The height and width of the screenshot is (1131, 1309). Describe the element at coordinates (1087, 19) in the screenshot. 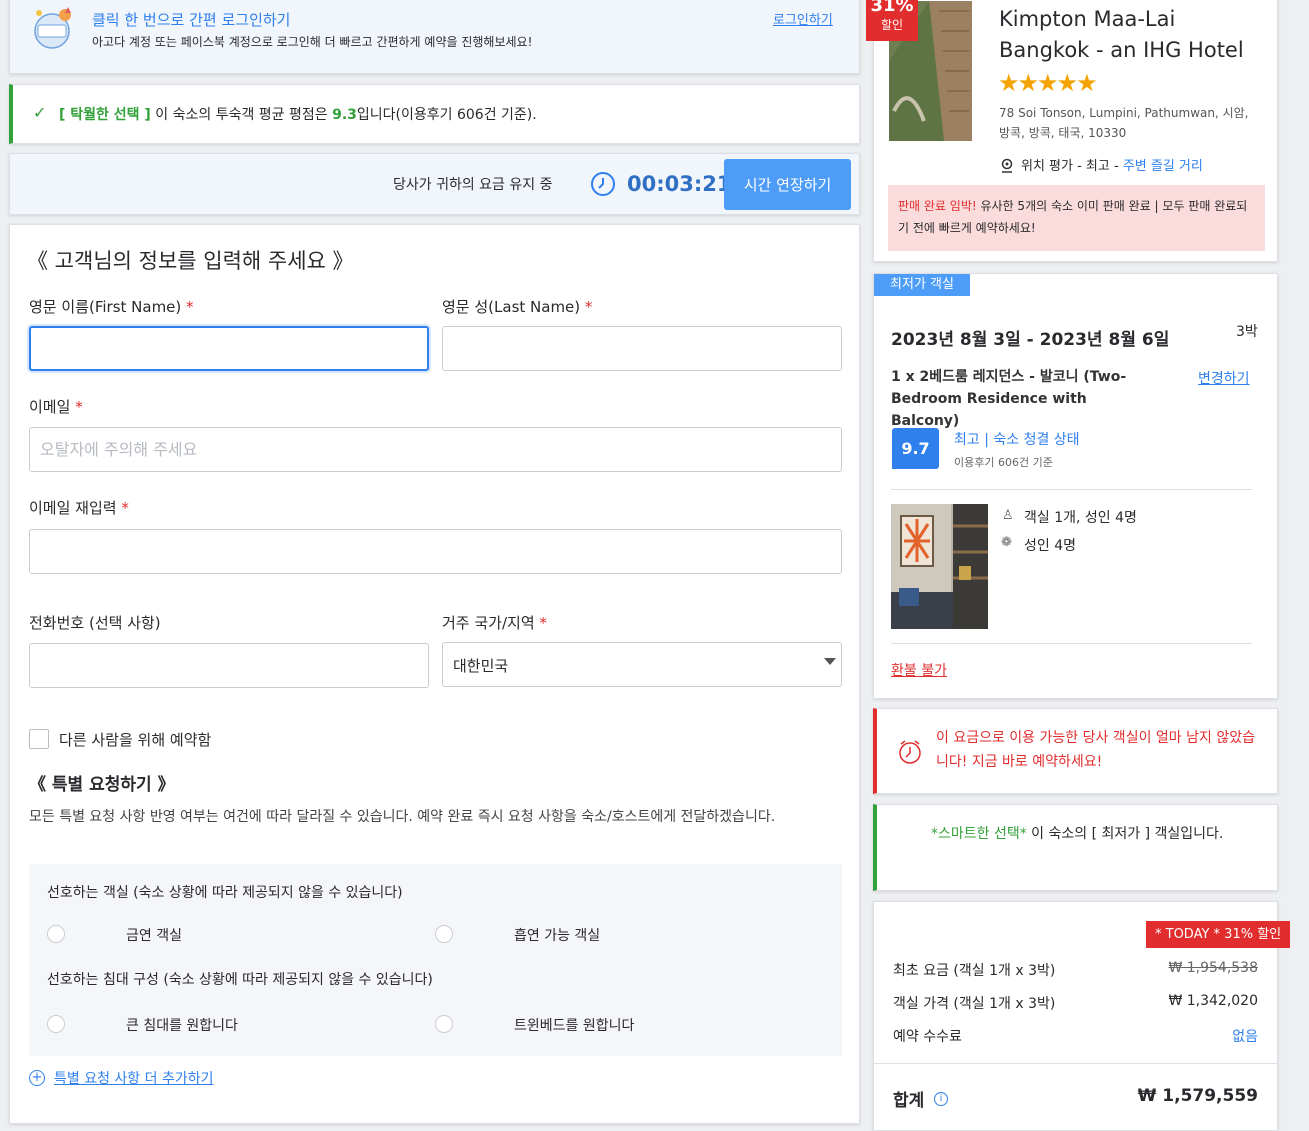

I see `hotel-name-line1: Kimpton Maa-Lai` at that location.